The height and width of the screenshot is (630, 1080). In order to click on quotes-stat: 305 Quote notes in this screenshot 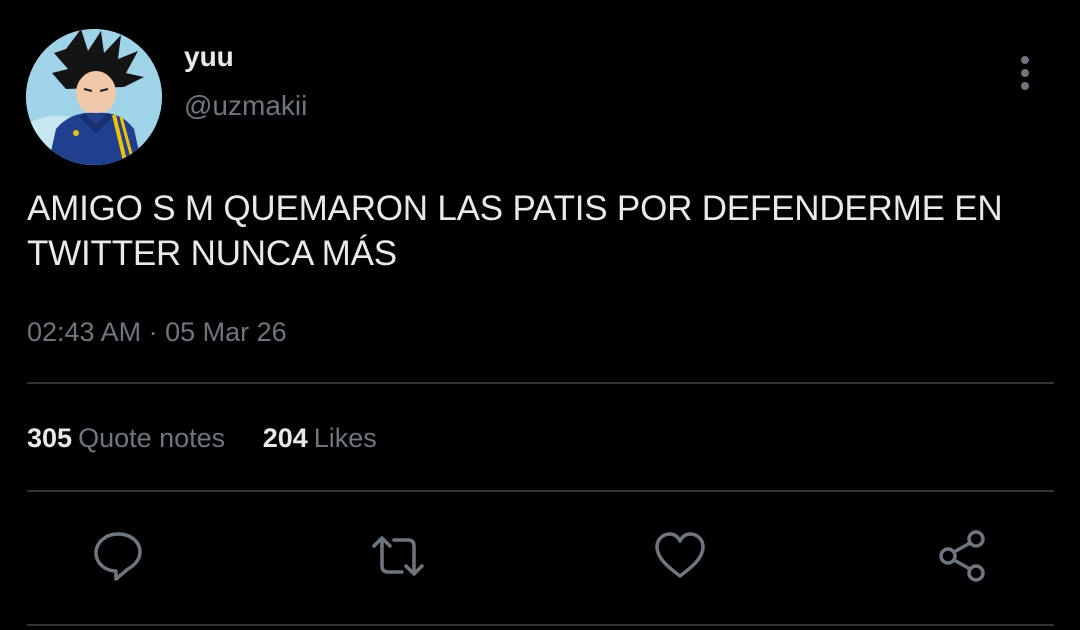, I will do `click(126, 438)`.